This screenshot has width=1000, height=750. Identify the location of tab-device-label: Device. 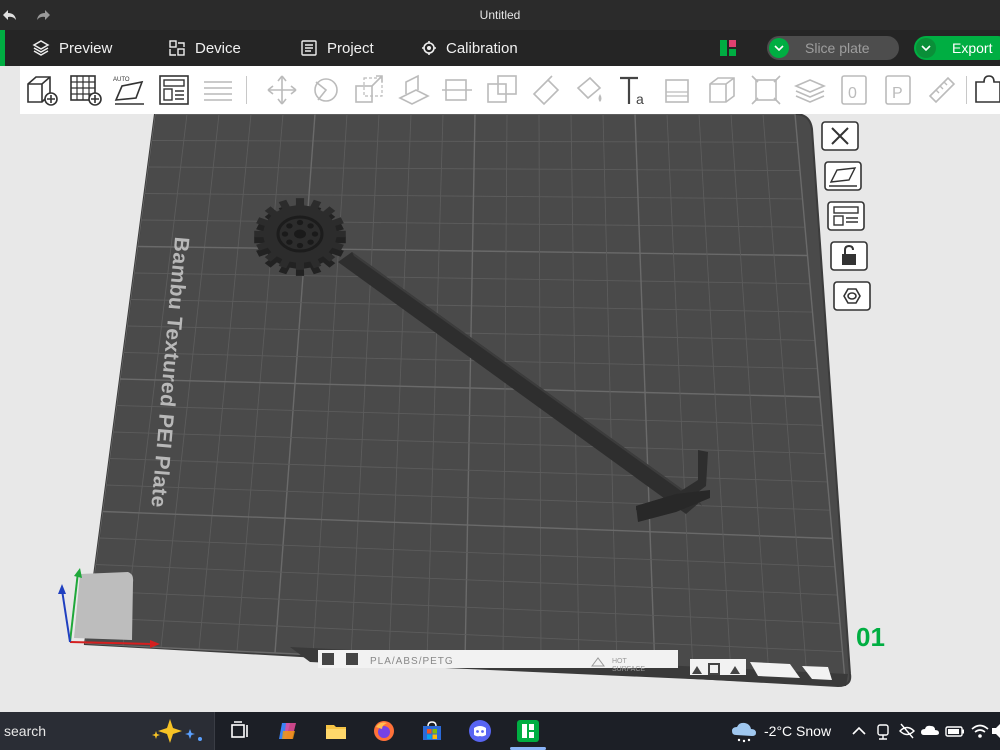
(218, 48).